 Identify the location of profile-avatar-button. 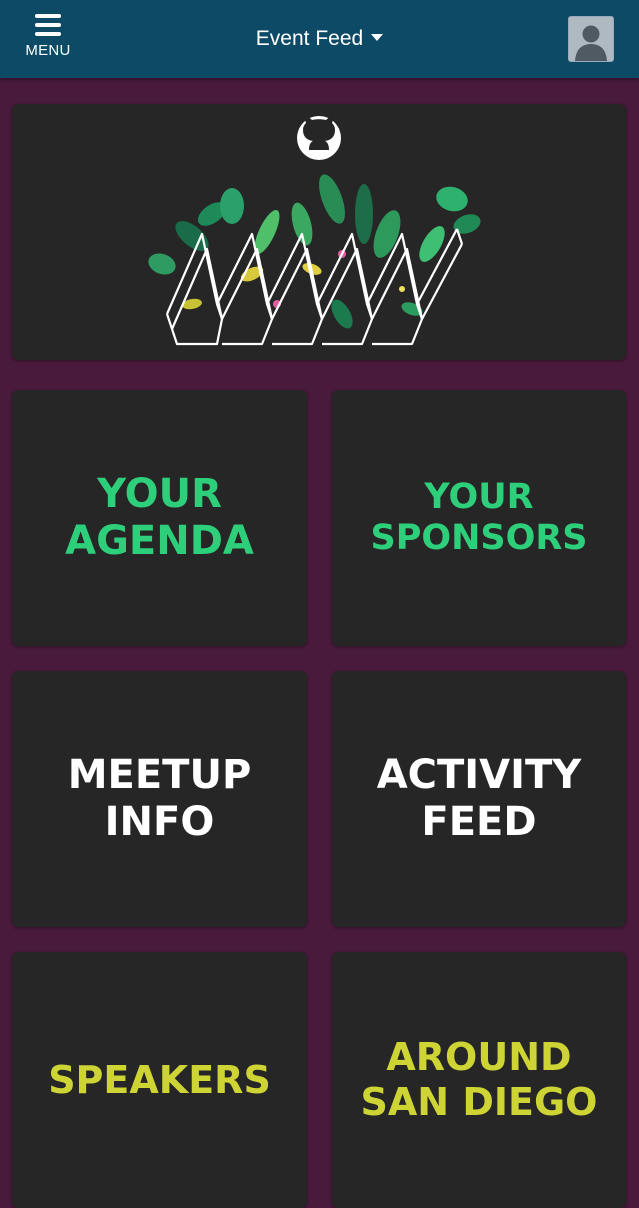
(591, 39).